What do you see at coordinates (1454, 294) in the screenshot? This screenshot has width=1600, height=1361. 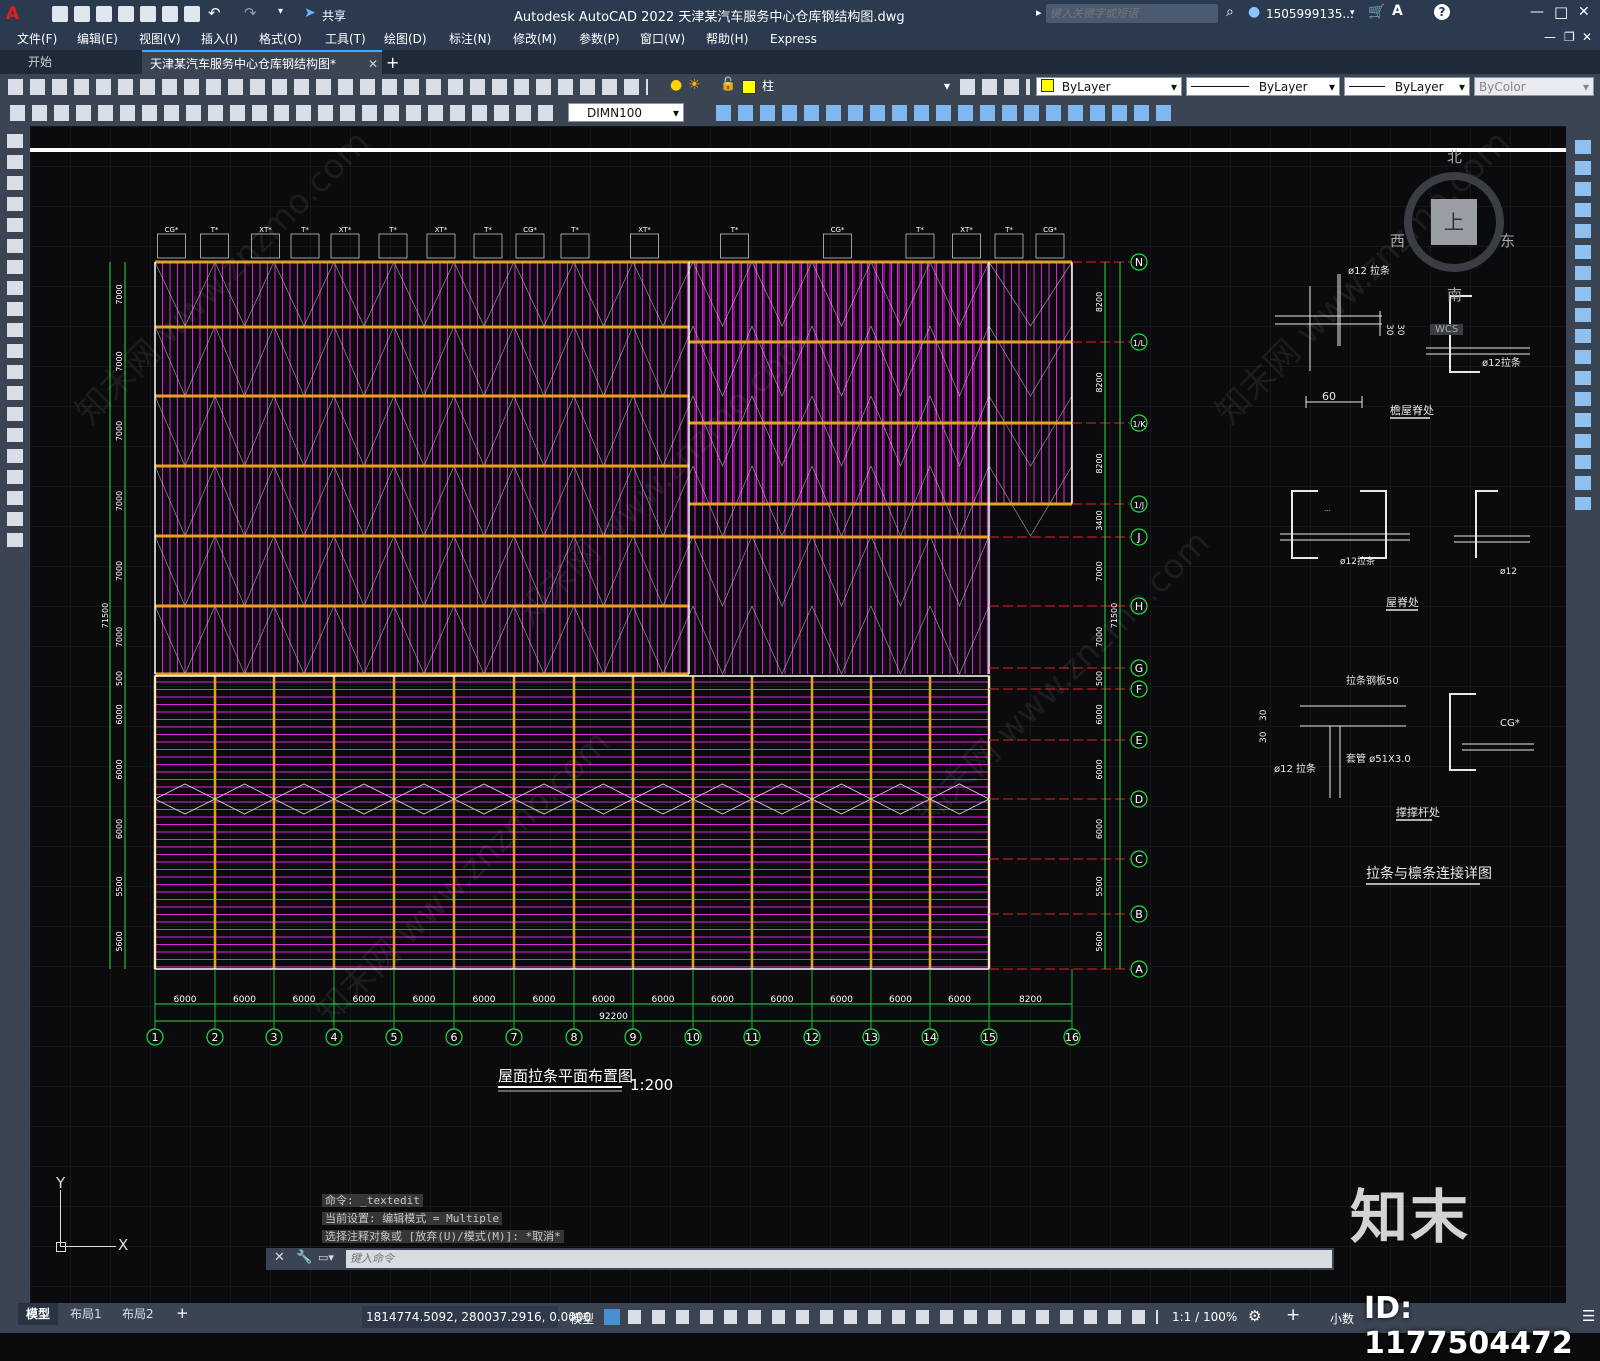 I see `compass-south: 南` at bounding box center [1454, 294].